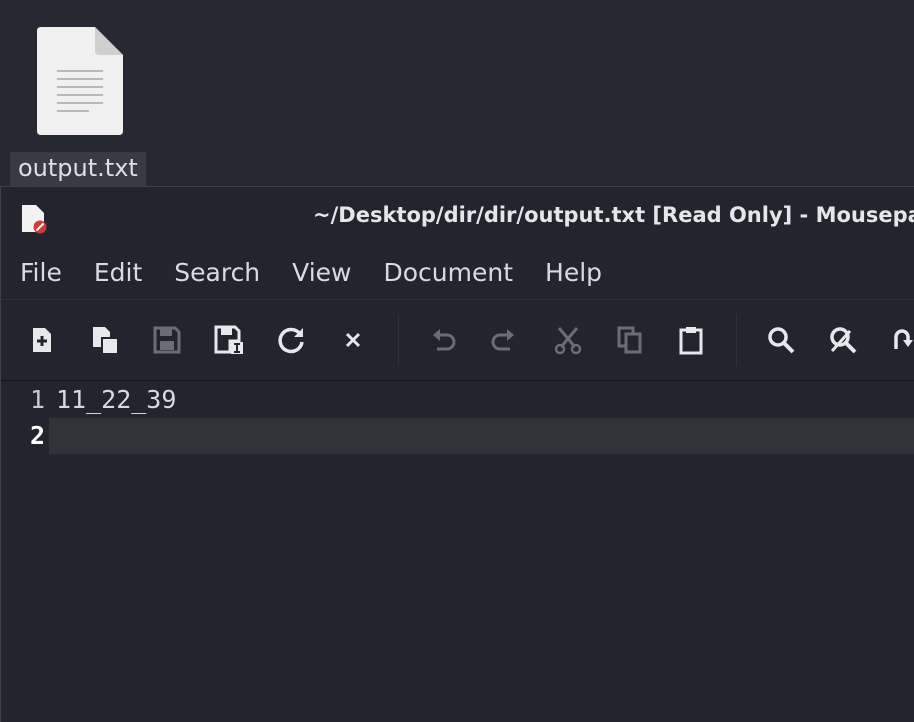 The height and width of the screenshot is (722, 914). I want to click on menu-document: Document, so click(448, 273).